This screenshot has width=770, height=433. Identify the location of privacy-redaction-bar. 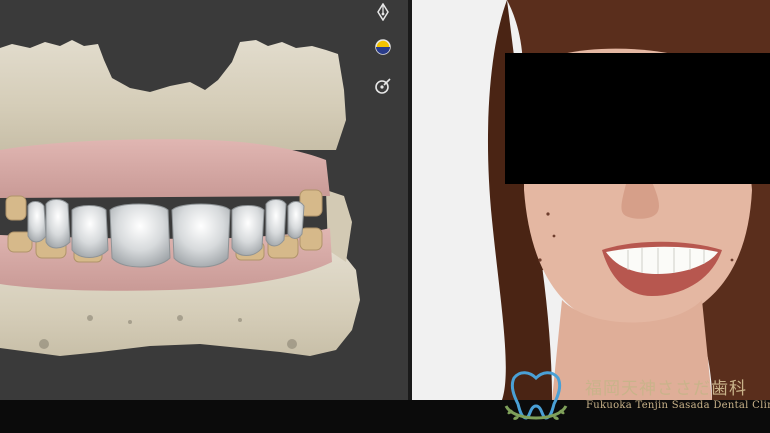
(637, 118).